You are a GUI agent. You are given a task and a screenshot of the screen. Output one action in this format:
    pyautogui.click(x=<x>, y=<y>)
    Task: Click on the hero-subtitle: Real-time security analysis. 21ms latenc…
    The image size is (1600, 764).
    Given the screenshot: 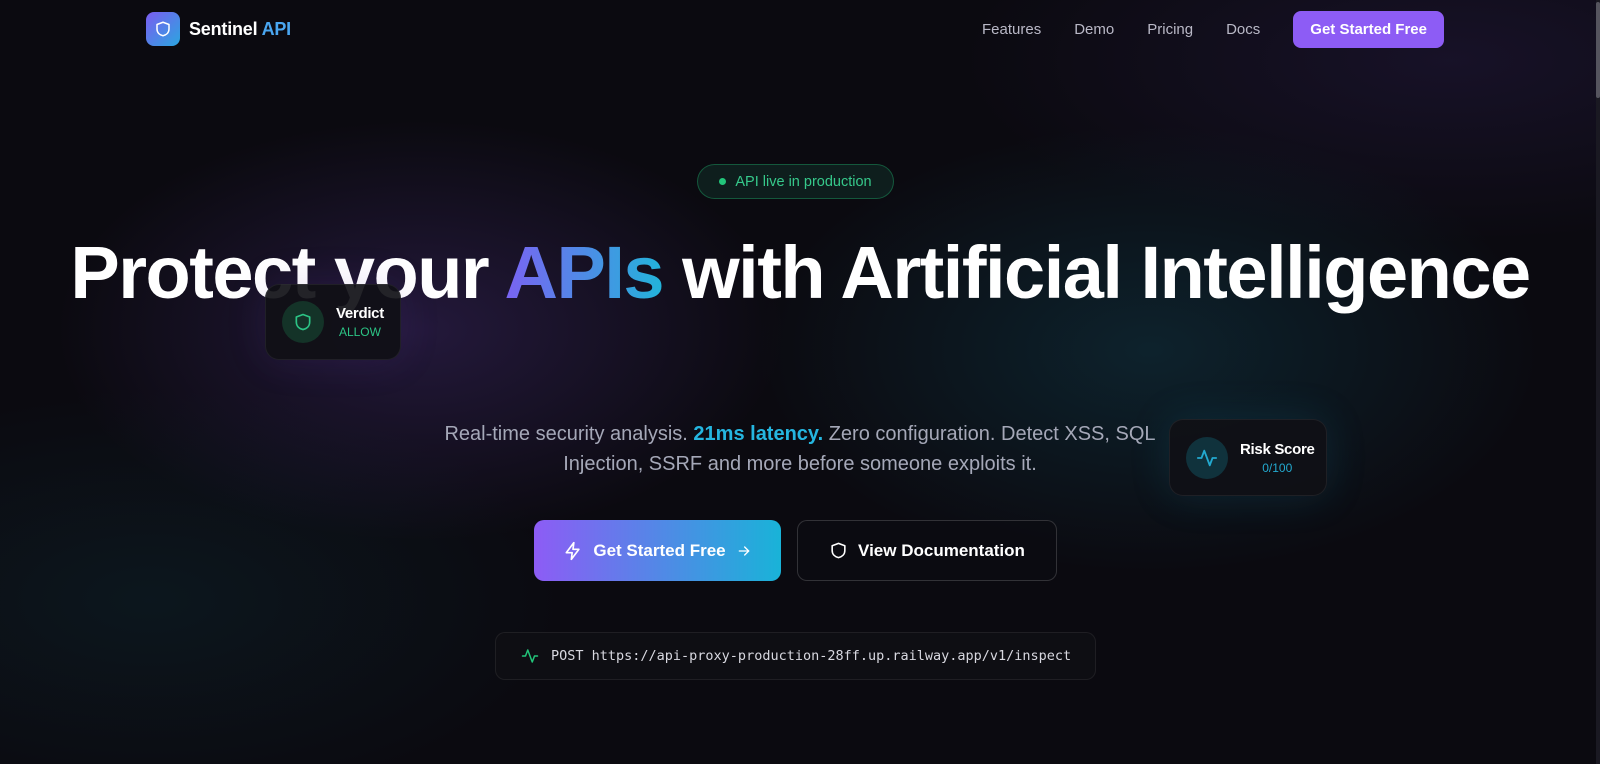 What is the action you would take?
    pyautogui.click(x=800, y=449)
    